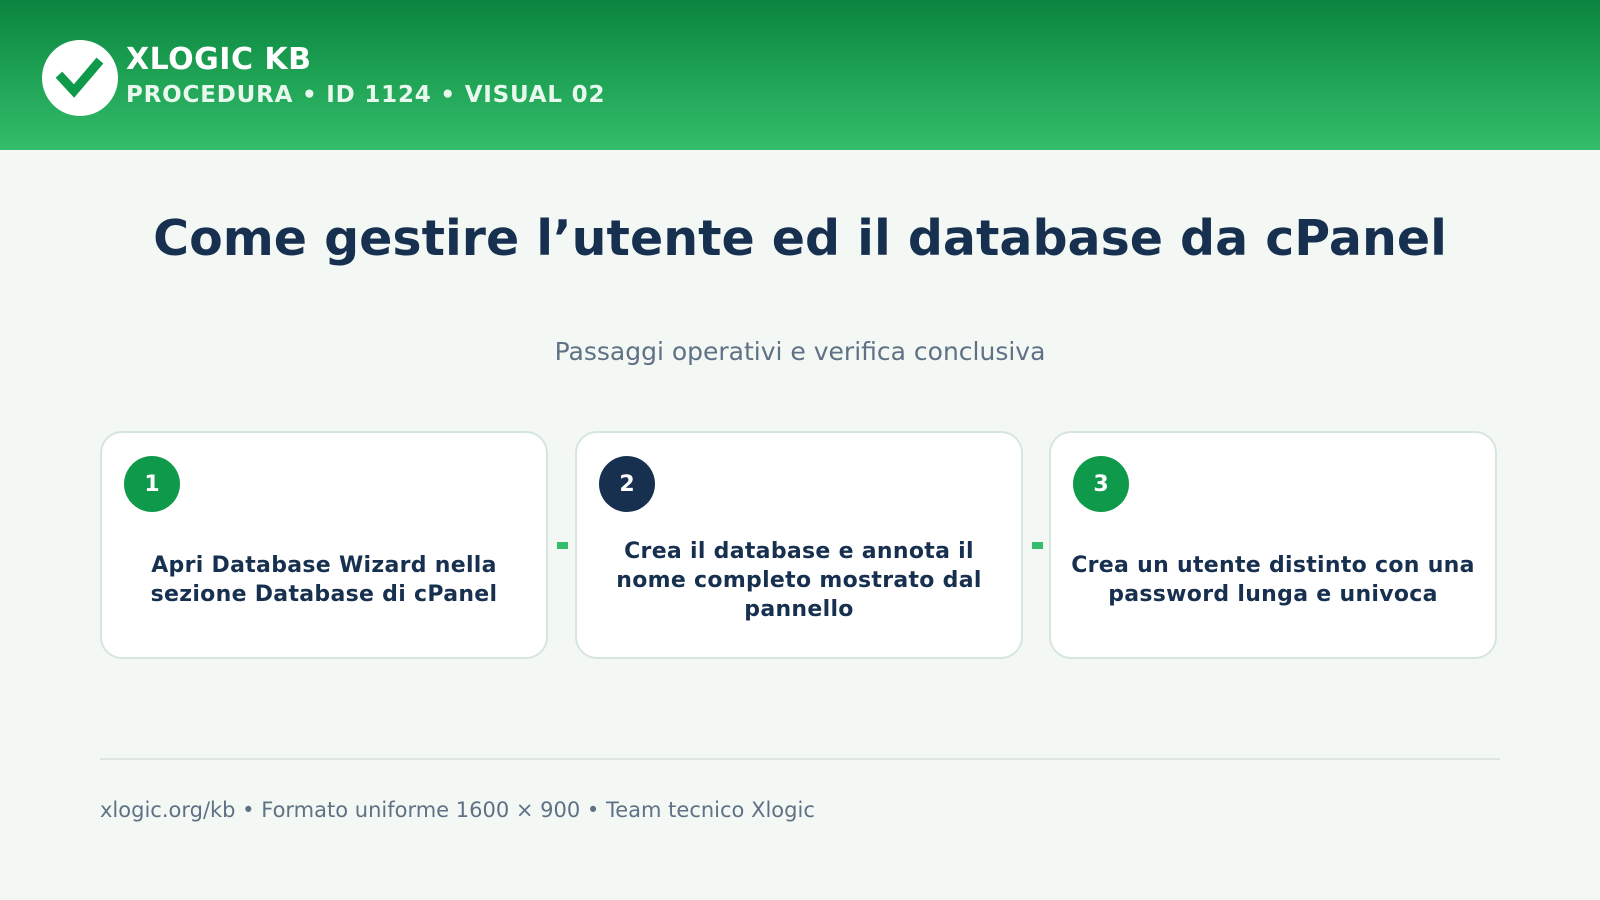  Describe the element at coordinates (366, 95) in the screenshot. I see `brand-subtitle: PROCEDURA • ID 1124 • VISUAL 02` at that location.